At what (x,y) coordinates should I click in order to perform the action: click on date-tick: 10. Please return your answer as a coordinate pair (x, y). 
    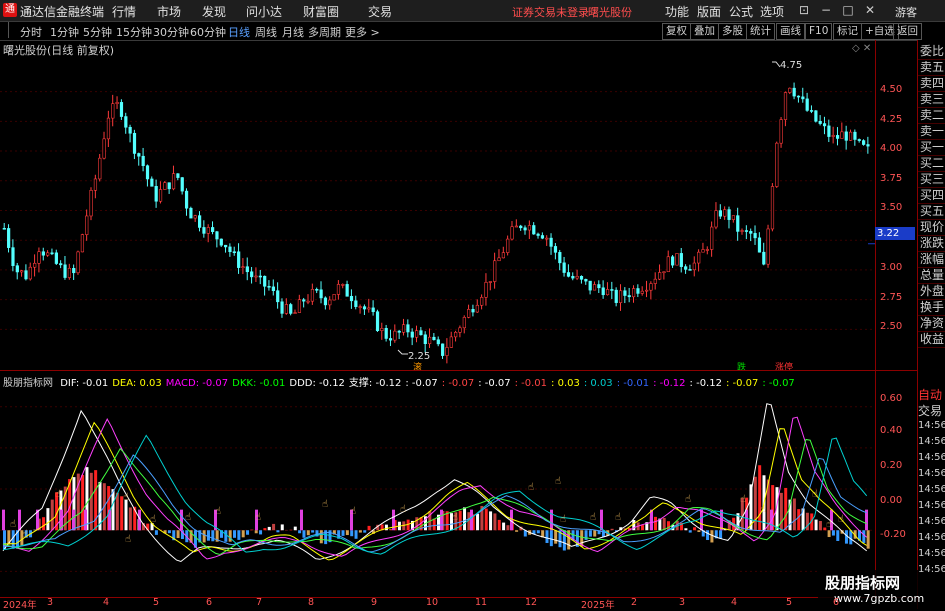
    Looking at the image, I should click on (432, 602).